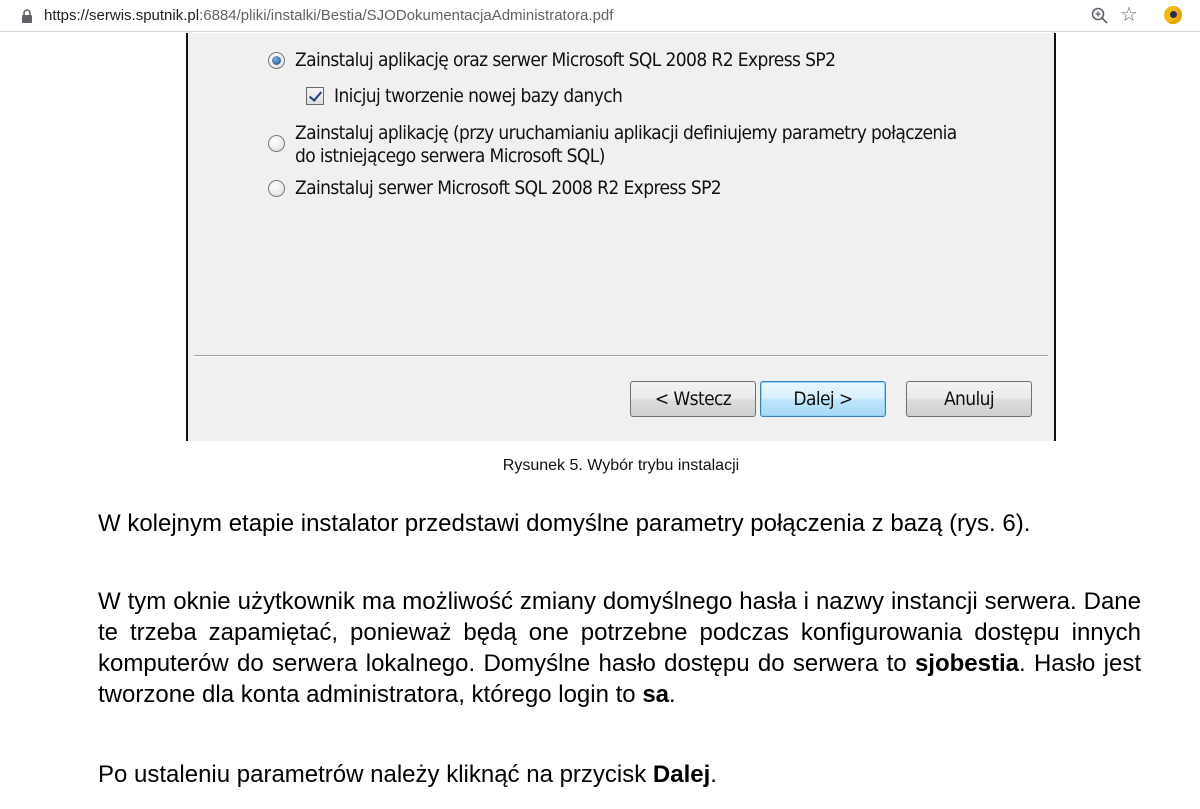 The image size is (1200, 809). I want to click on back-button: < Wstecz, so click(693, 399).